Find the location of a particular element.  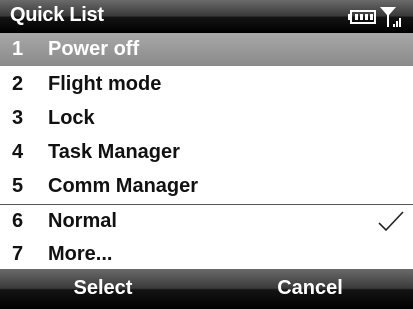

item-label: Lock is located at coordinates (71, 118).